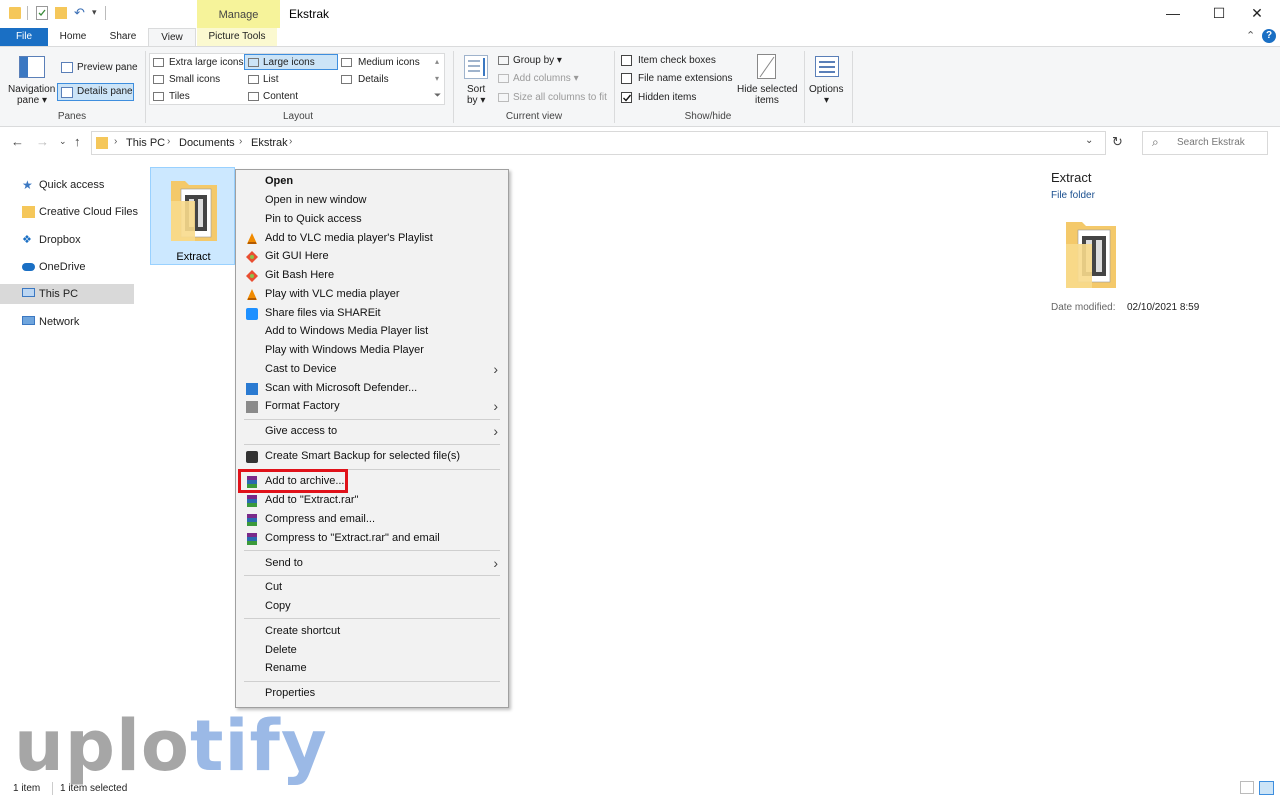 The height and width of the screenshot is (799, 1280). What do you see at coordinates (372, 432) in the screenshot?
I see `menu-item-give-access: Give access to ›` at bounding box center [372, 432].